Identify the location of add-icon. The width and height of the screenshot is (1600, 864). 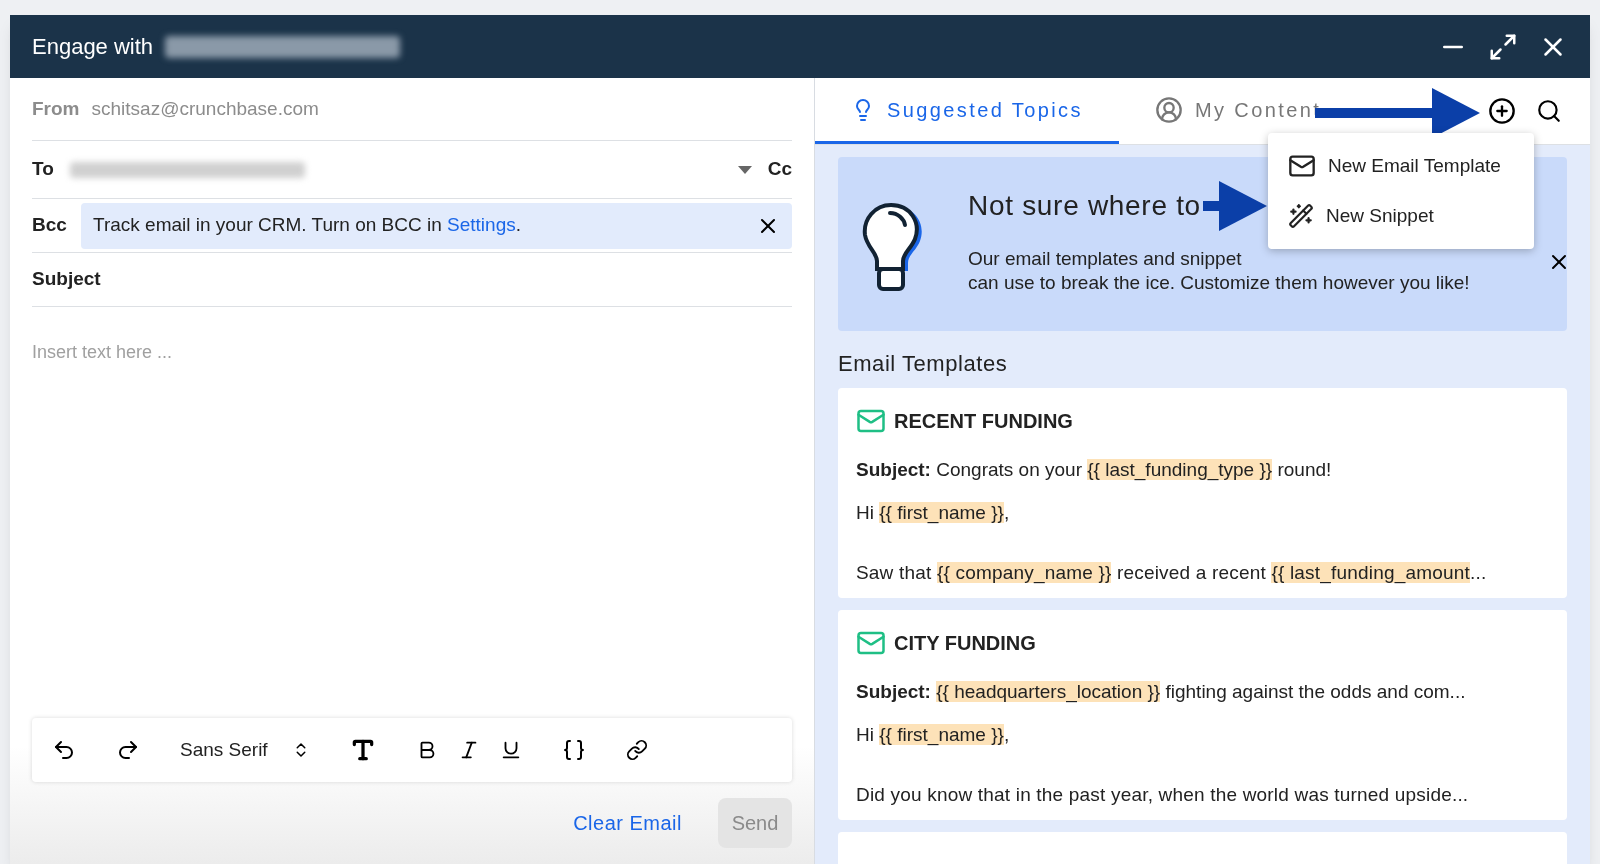
(1502, 111).